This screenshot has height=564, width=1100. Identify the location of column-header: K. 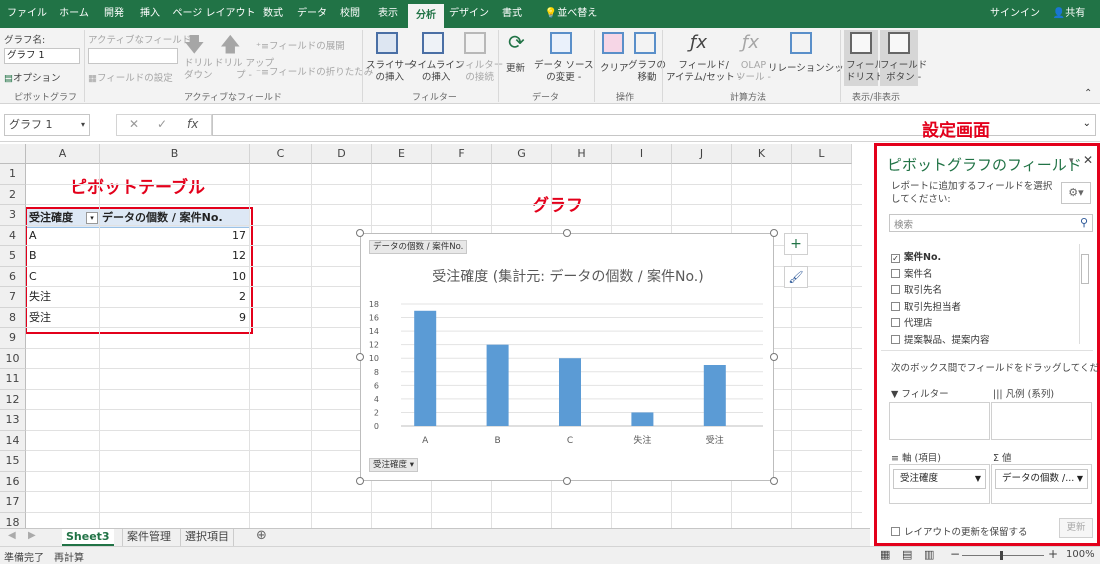
(762, 154).